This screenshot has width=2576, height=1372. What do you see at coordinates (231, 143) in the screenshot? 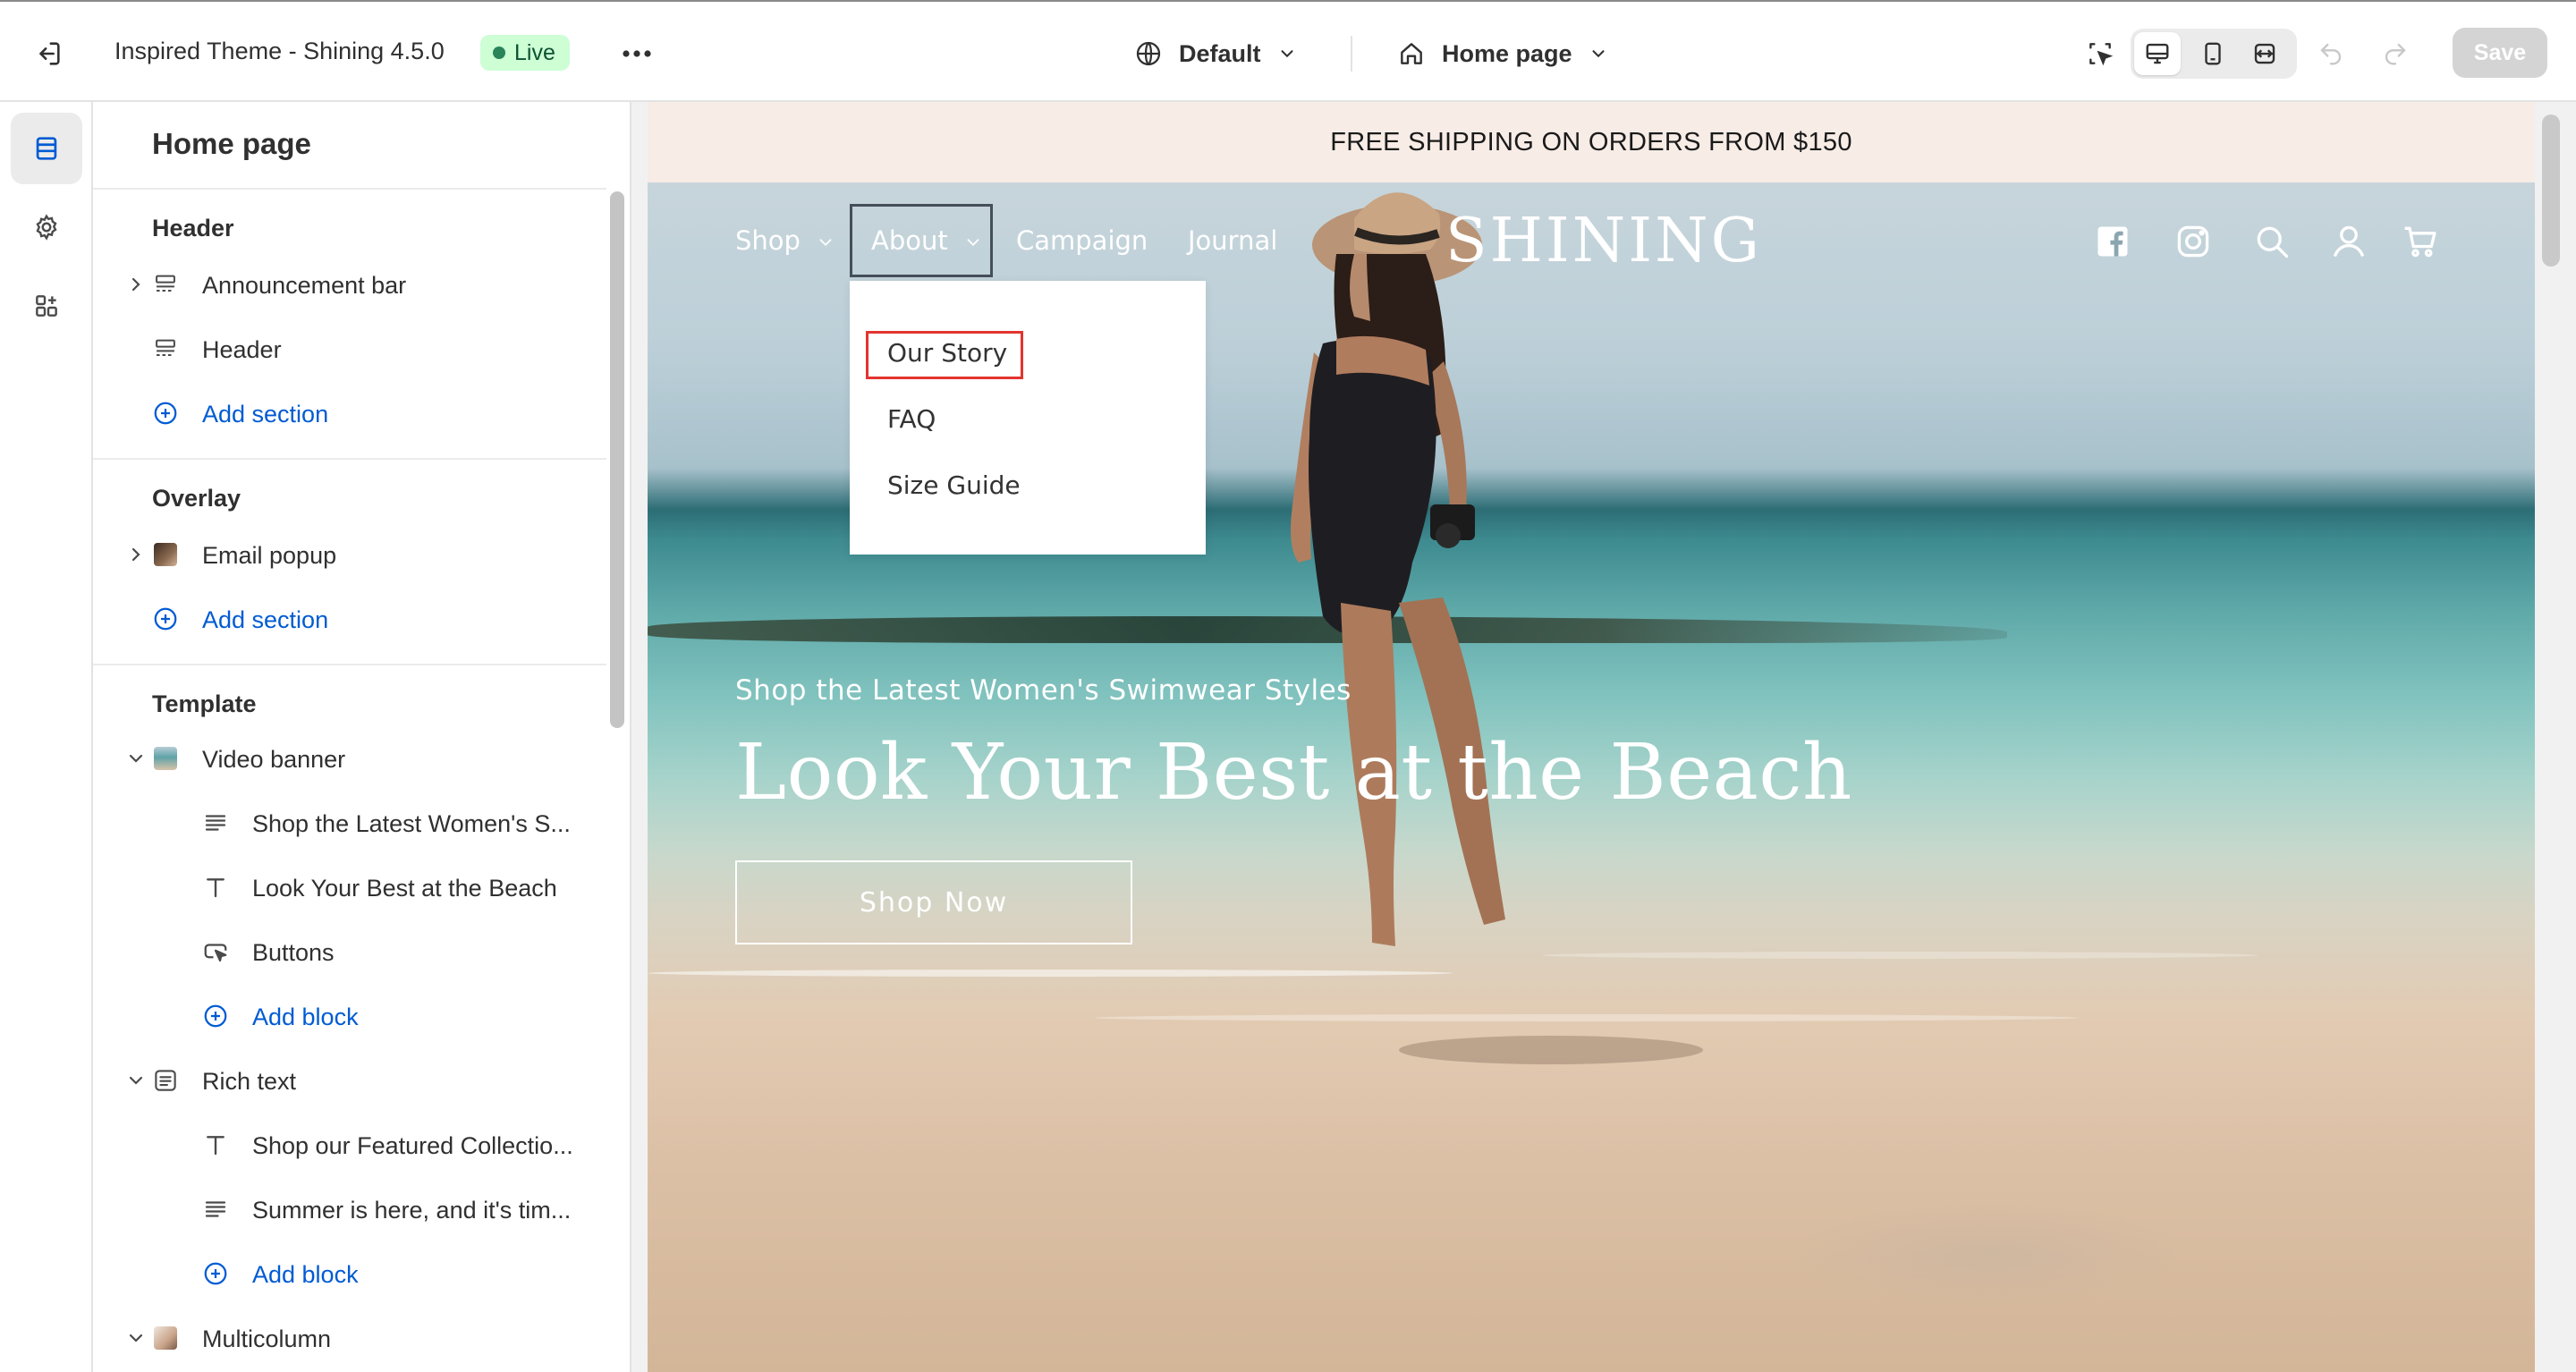
I see `sidebar-title: Home page` at bounding box center [231, 143].